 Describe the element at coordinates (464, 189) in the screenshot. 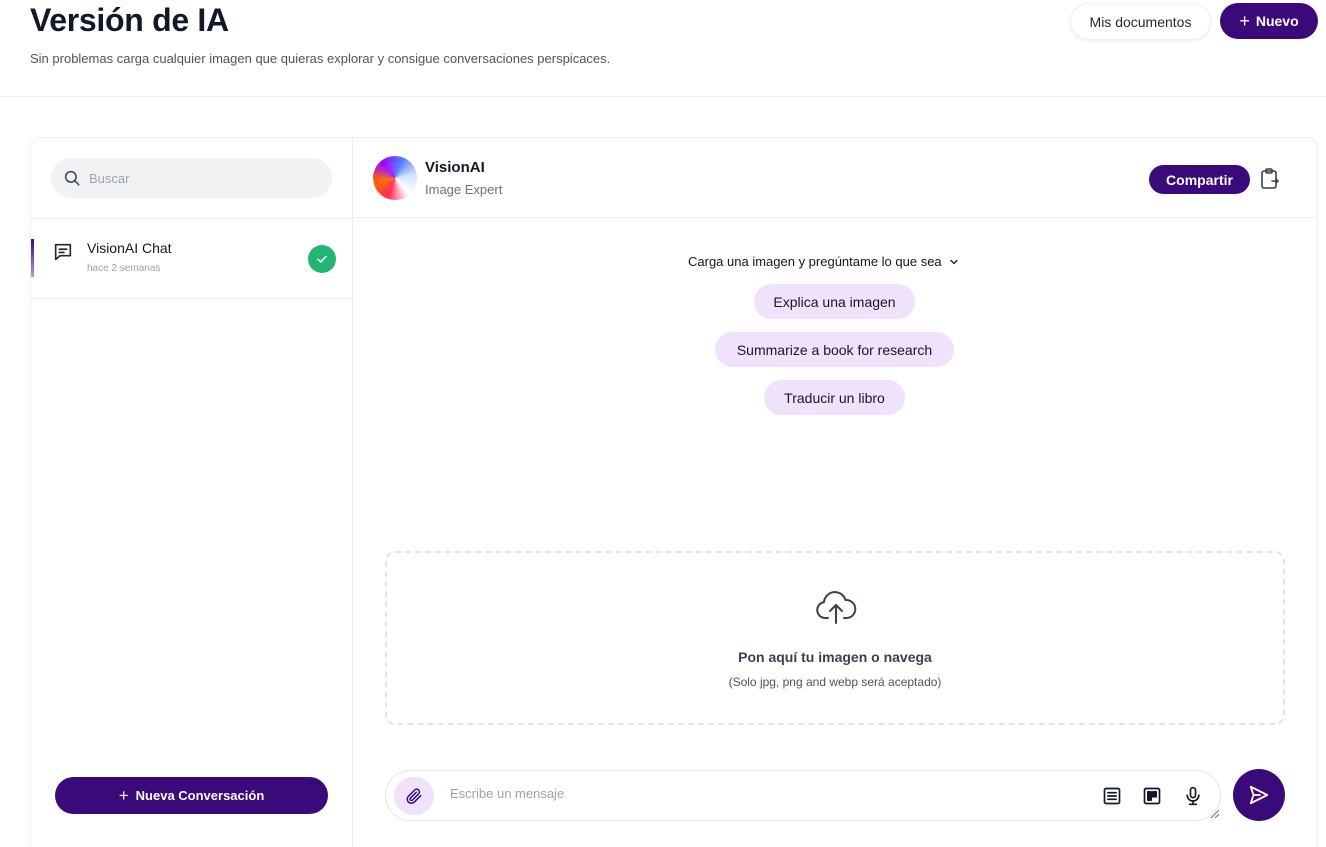

I see `agent-role: Image Expert` at that location.